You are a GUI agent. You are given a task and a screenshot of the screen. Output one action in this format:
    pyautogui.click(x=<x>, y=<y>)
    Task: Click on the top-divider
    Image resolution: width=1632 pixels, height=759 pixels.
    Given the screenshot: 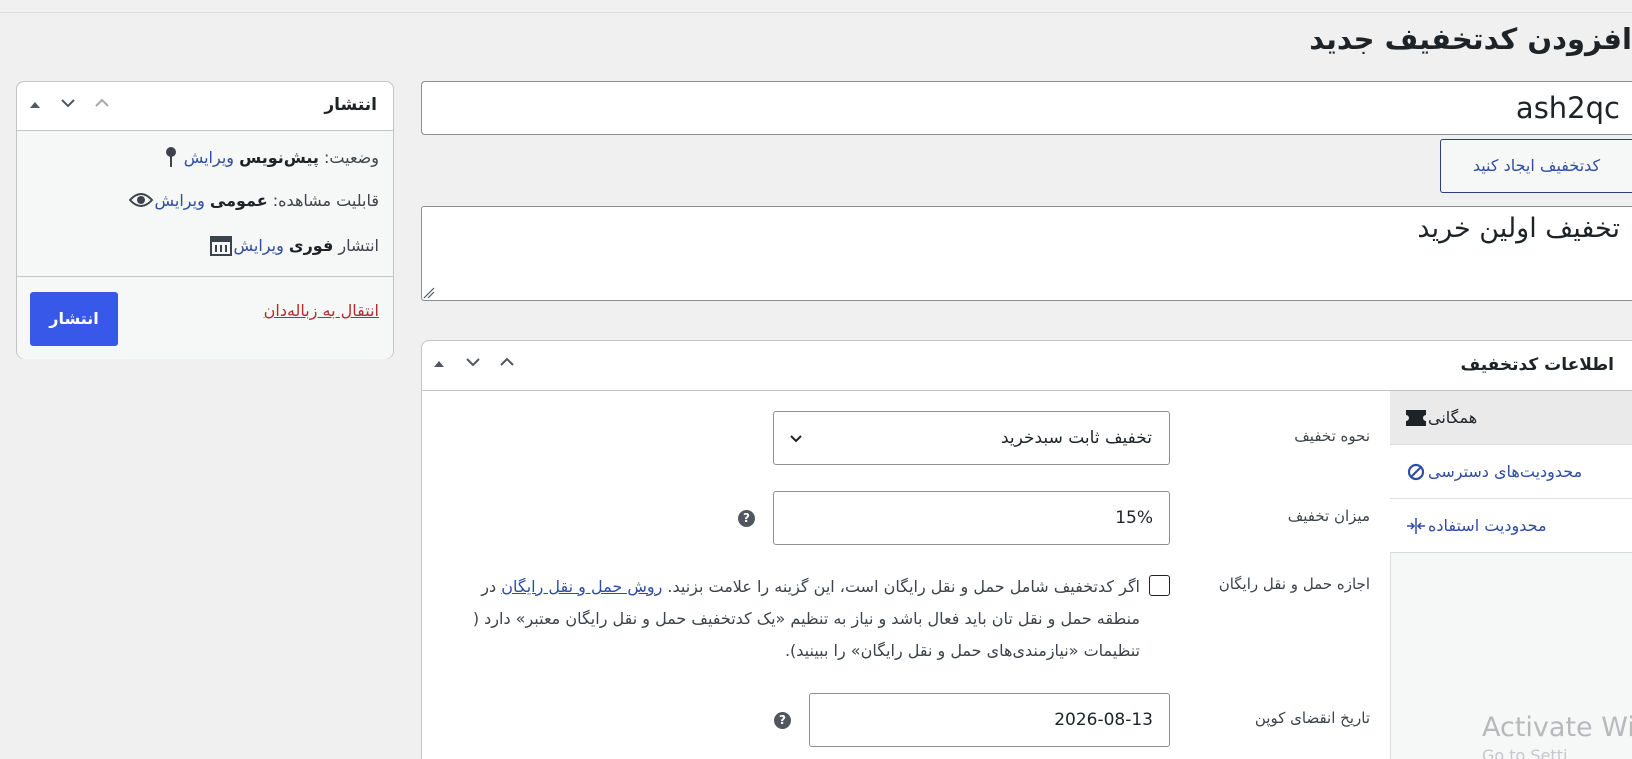 What is the action you would take?
    pyautogui.click(x=816, y=12)
    